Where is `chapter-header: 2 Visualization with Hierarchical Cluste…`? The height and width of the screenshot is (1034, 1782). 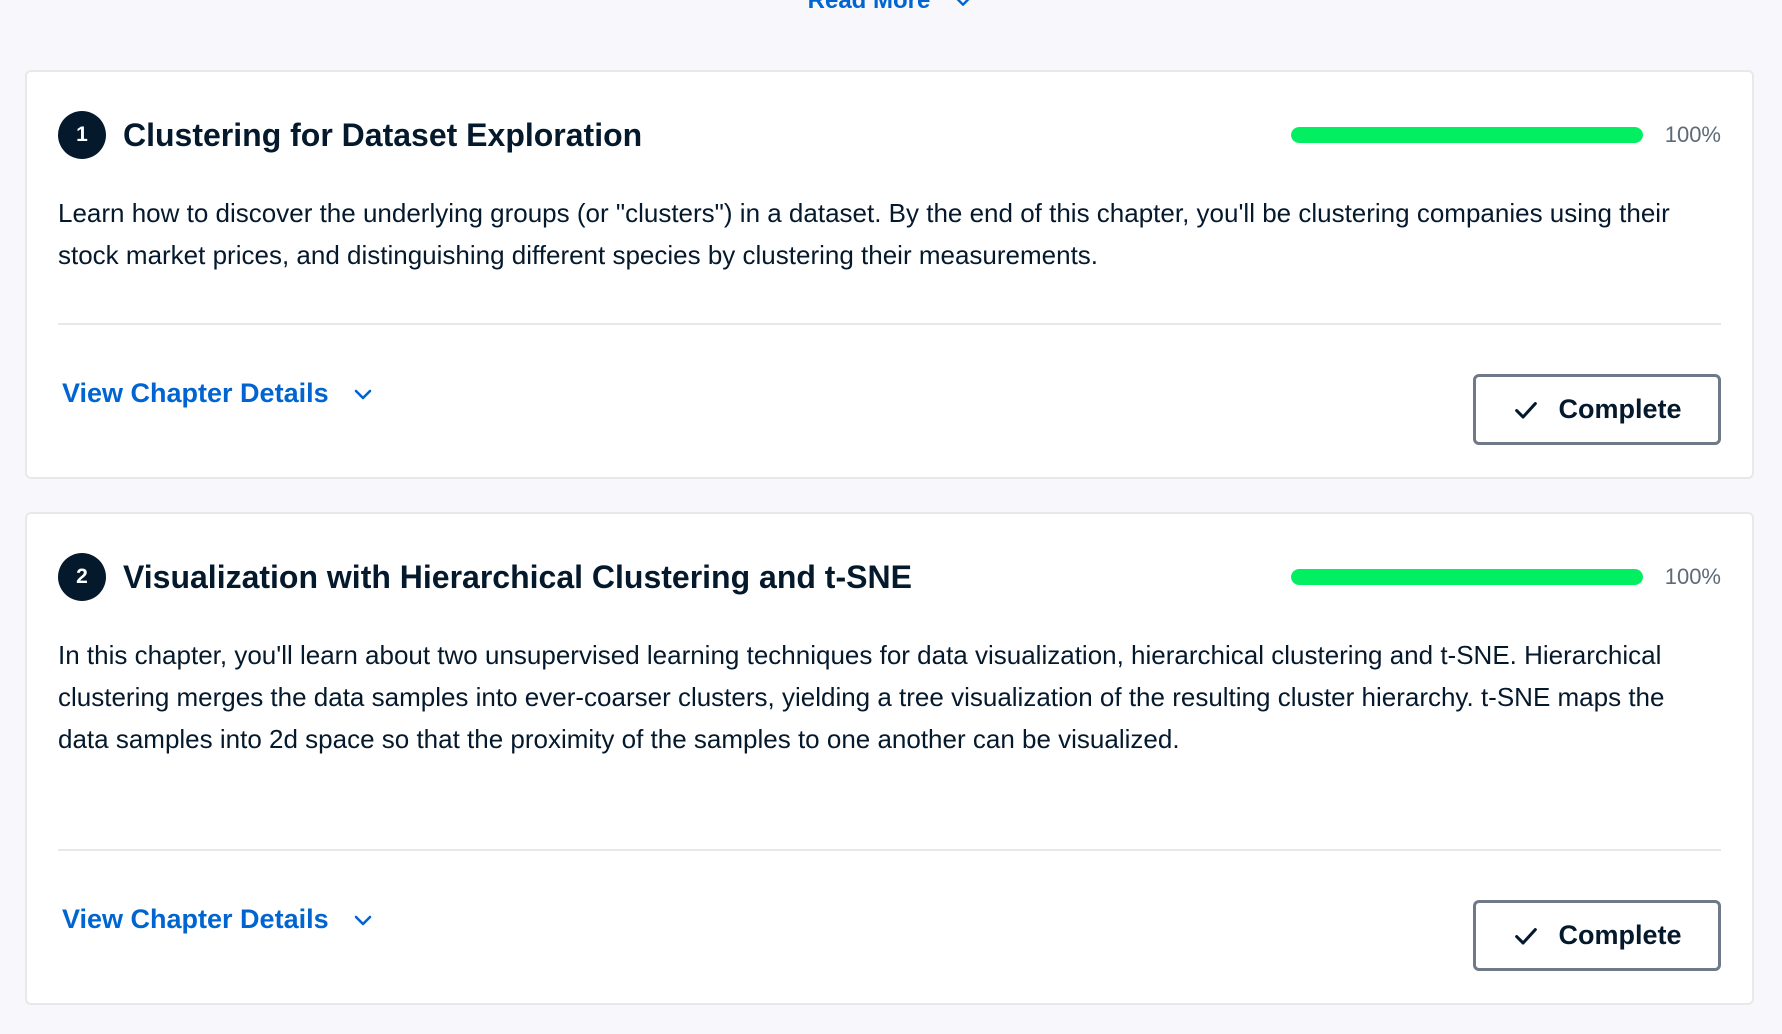
chapter-header: 2 Visualization with Hierarchical Cluste… is located at coordinates (889, 577).